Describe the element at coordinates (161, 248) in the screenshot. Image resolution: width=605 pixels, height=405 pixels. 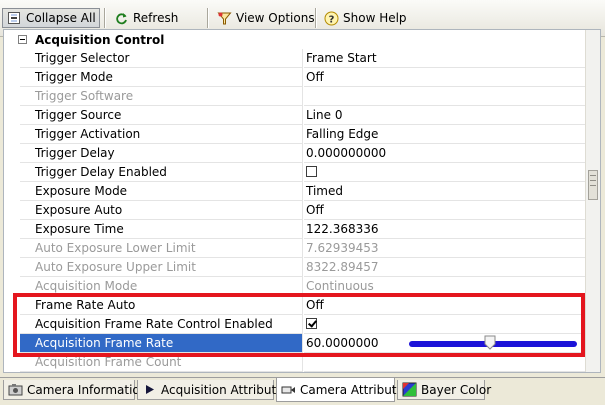
I see `property-name: Auto Exposure Lower Limit` at that location.